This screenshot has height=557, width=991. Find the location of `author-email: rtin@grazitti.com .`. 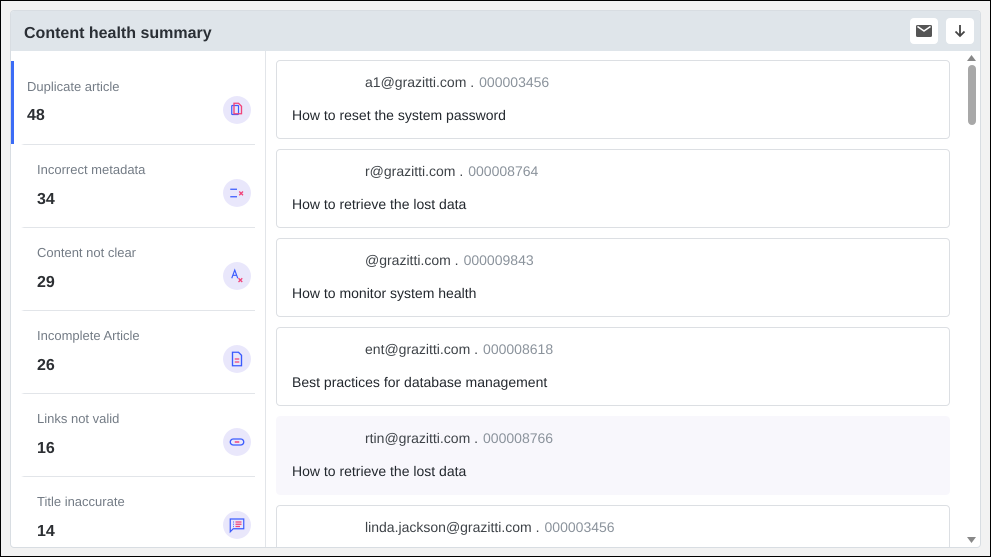

author-email: rtin@grazitti.com . is located at coordinates (421, 438).